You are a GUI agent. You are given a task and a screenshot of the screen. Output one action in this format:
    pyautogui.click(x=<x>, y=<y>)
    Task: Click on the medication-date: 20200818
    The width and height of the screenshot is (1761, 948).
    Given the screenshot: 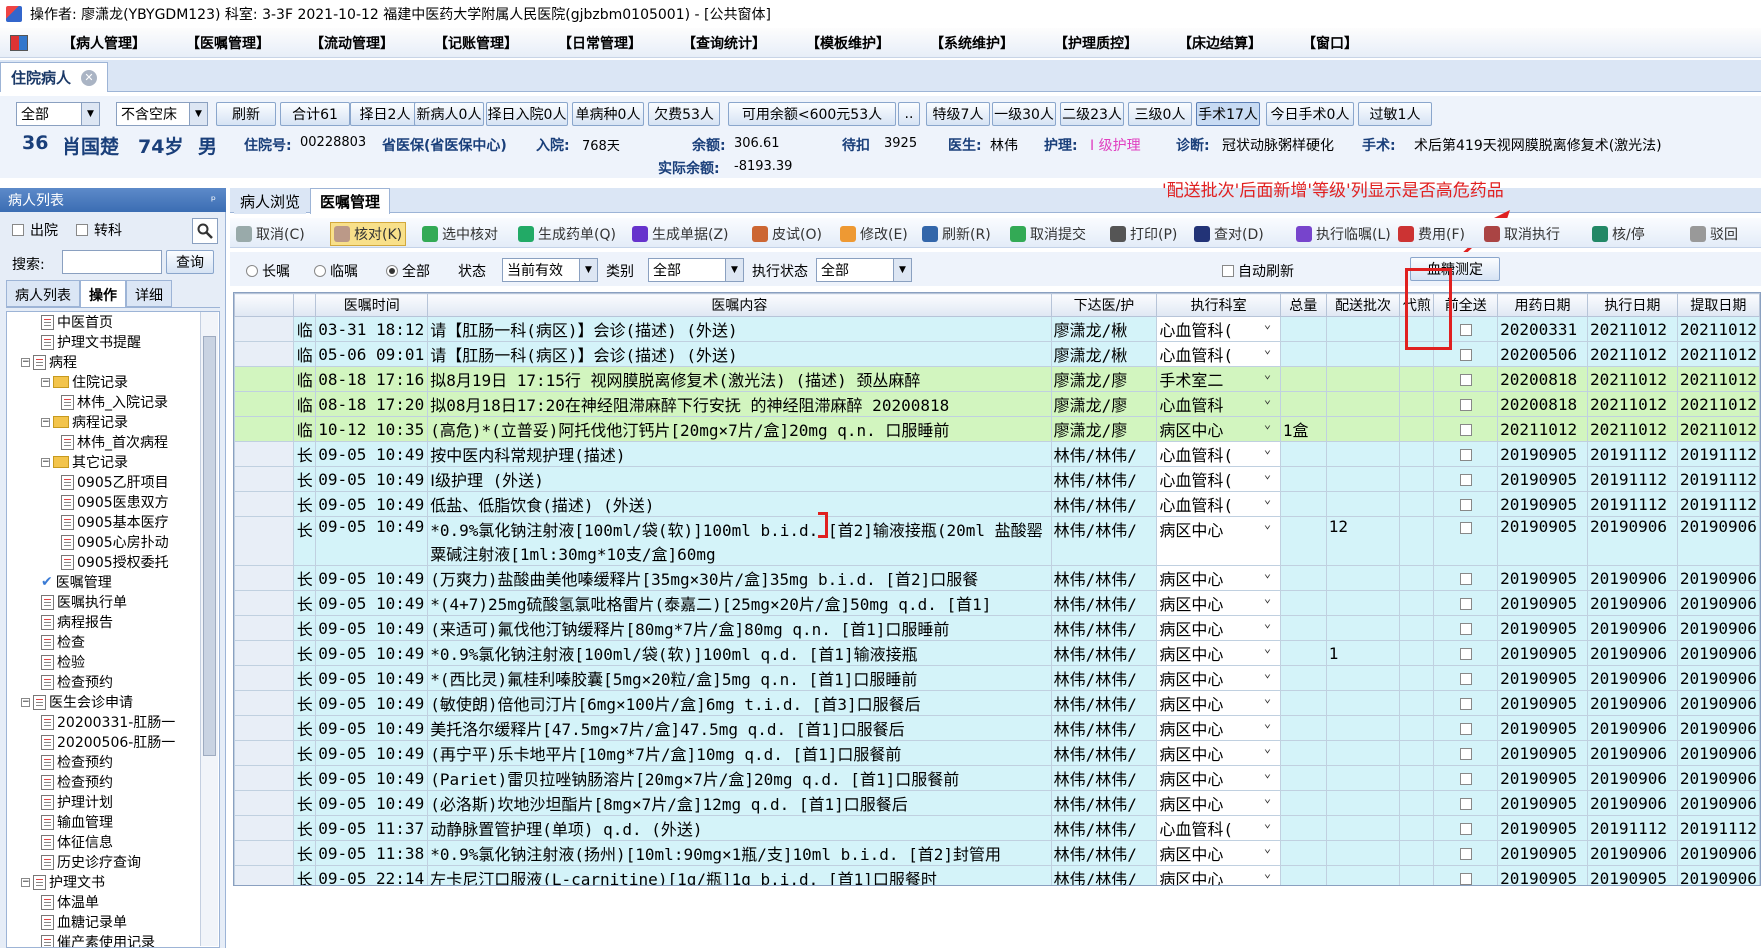 What is the action you would take?
    pyautogui.click(x=1542, y=379)
    